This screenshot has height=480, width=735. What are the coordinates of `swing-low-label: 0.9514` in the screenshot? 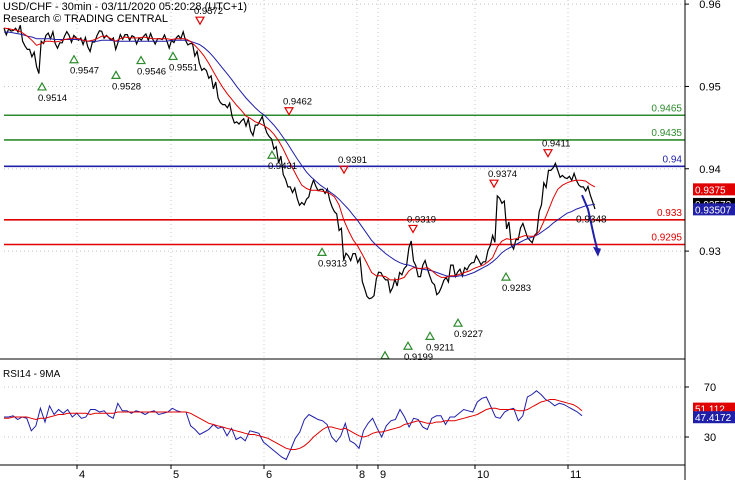 It's located at (52, 98).